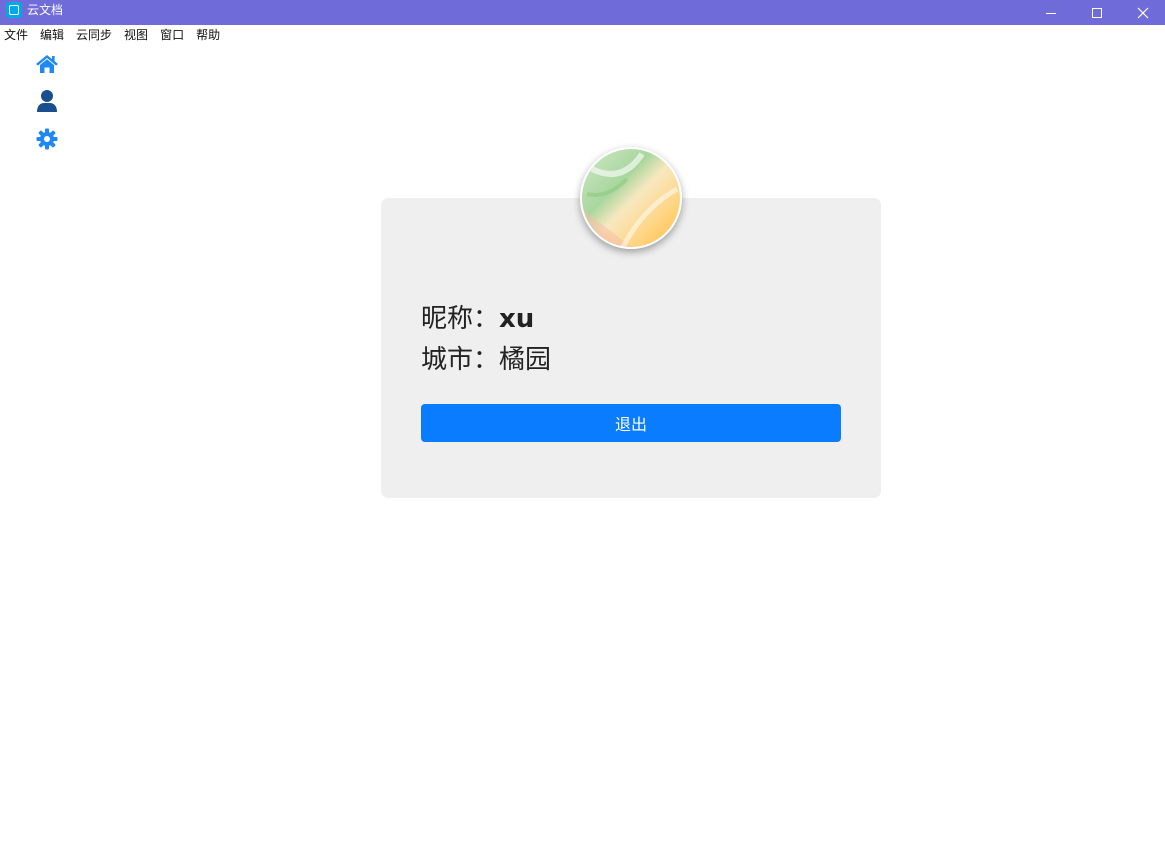  I want to click on nickname-value: xu, so click(517, 319).